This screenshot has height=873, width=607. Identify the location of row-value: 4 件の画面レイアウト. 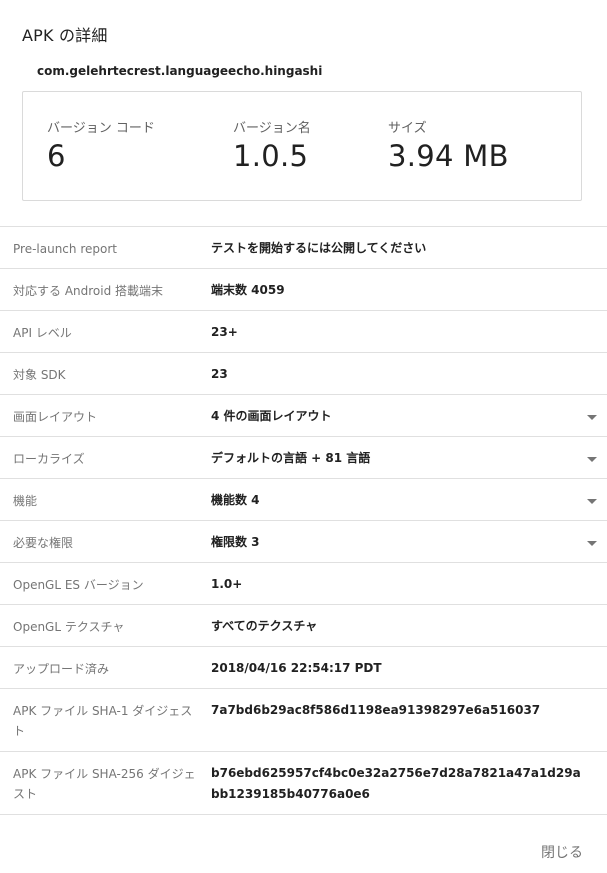
(271, 416).